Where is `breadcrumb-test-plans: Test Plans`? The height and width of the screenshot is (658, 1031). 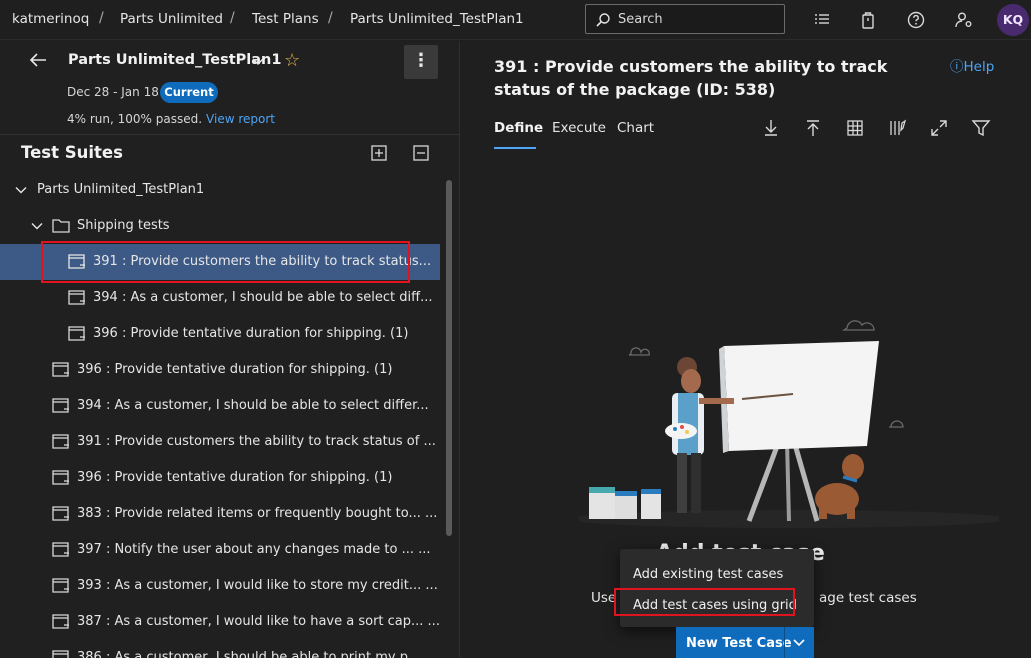
breadcrumb-test-plans: Test Plans is located at coordinates (285, 19).